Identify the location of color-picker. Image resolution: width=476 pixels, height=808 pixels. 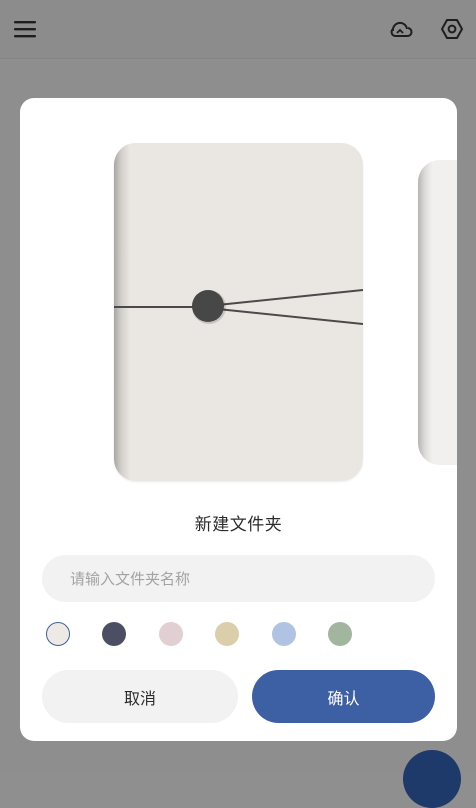
(238, 637).